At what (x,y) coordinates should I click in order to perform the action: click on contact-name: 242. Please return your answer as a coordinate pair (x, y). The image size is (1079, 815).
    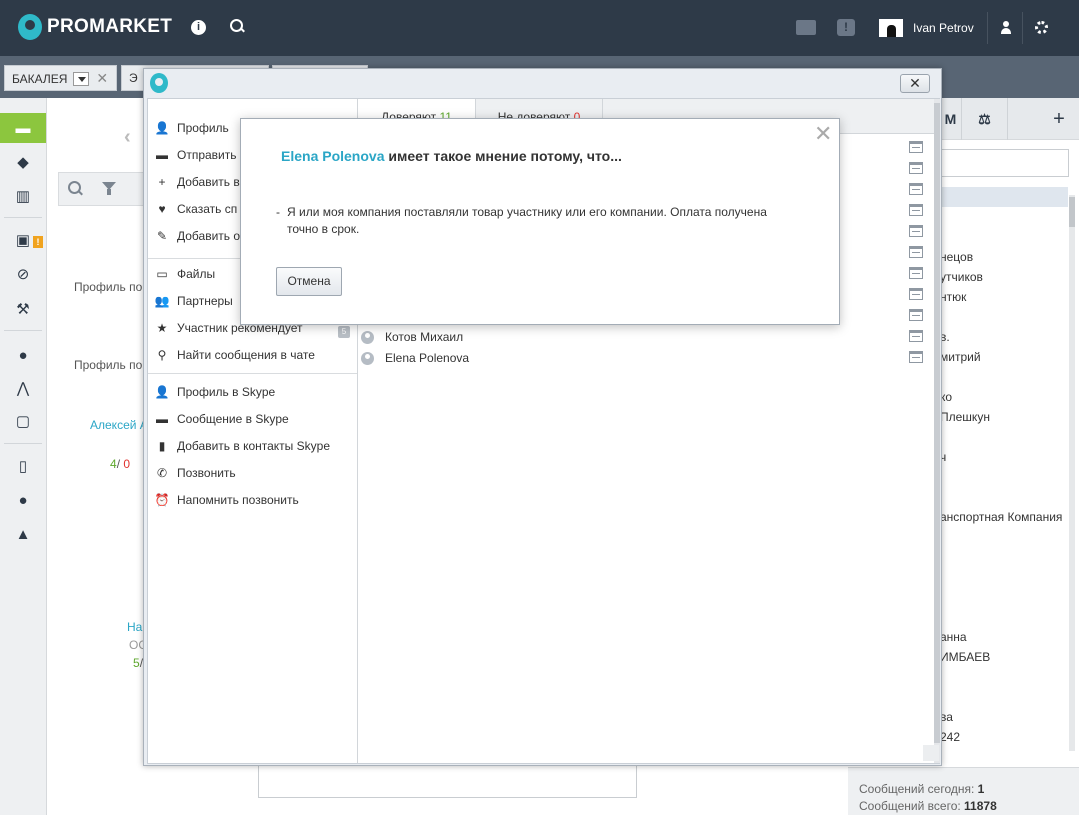
    Looking at the image, I should click on (950, 737).